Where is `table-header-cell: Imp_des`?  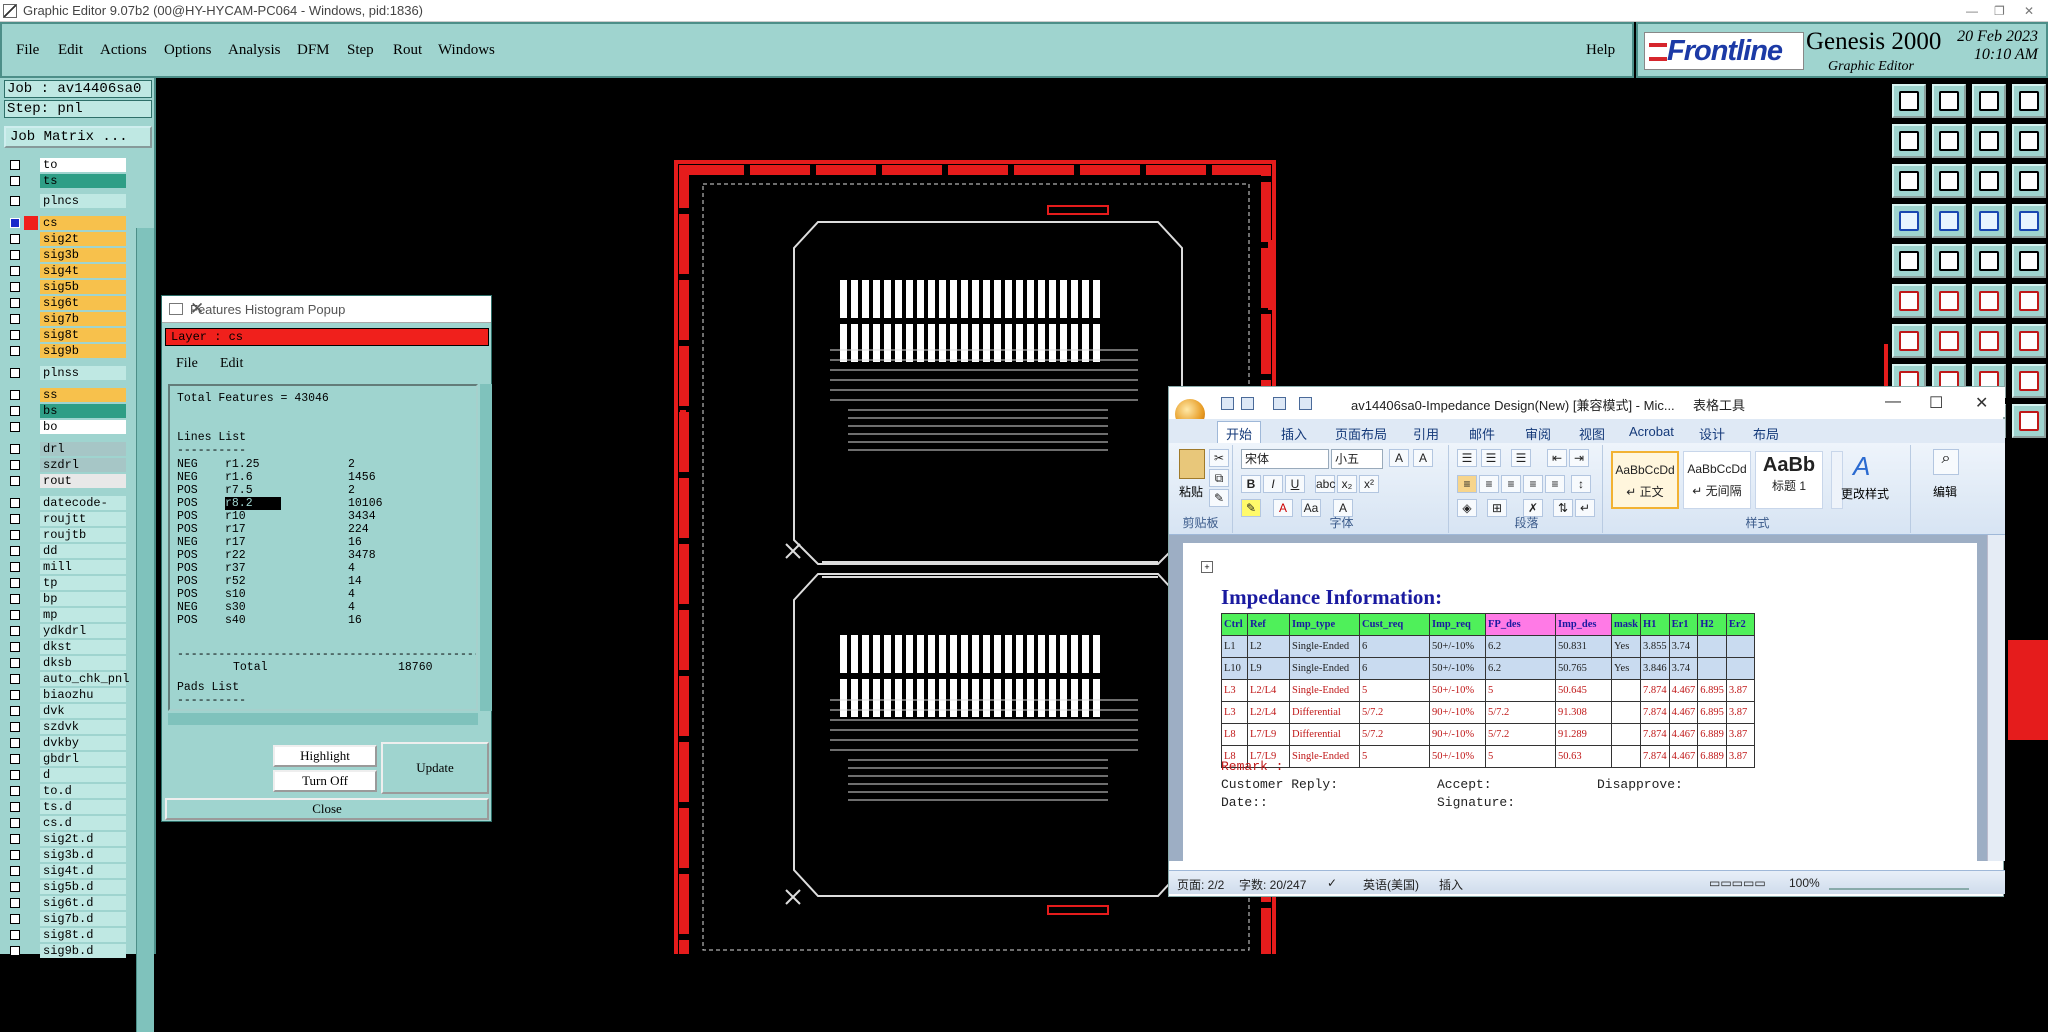 table-header-cell: Imp_des is located at coordinates (1583, 624).